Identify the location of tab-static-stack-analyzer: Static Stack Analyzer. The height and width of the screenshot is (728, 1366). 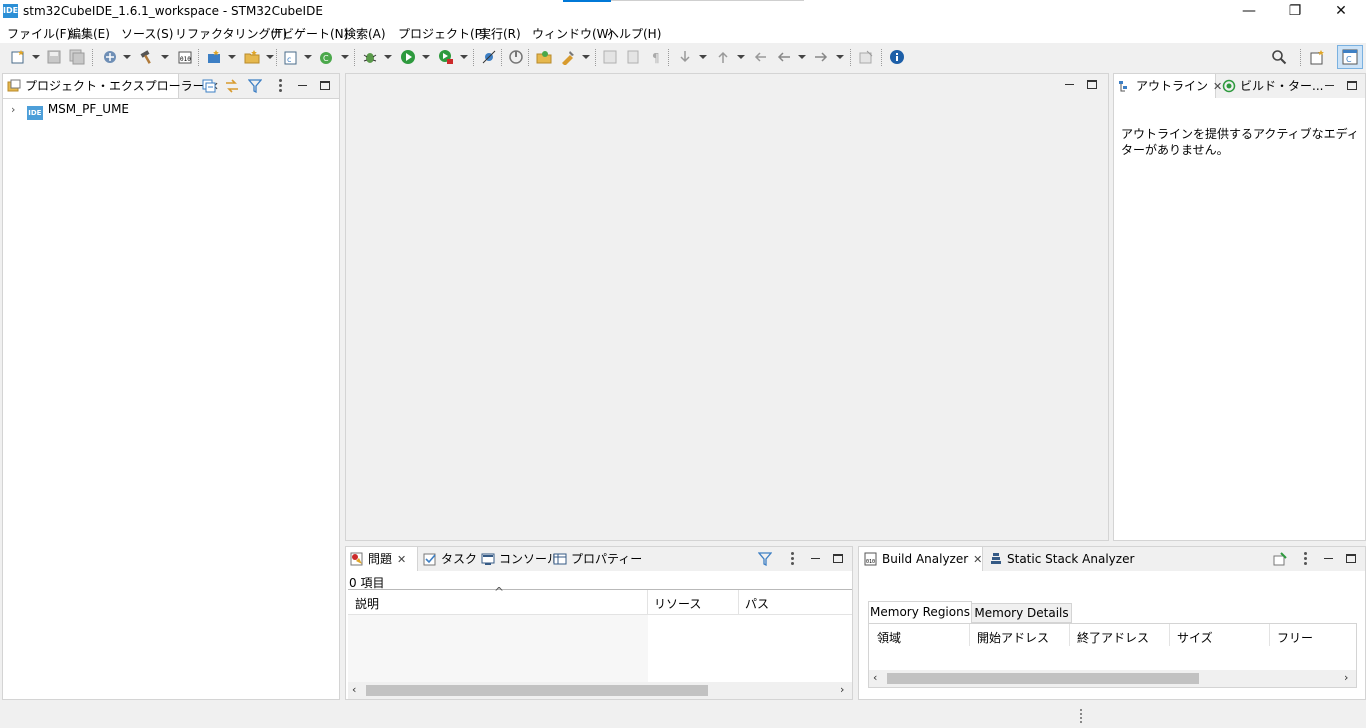
(1061, 559).